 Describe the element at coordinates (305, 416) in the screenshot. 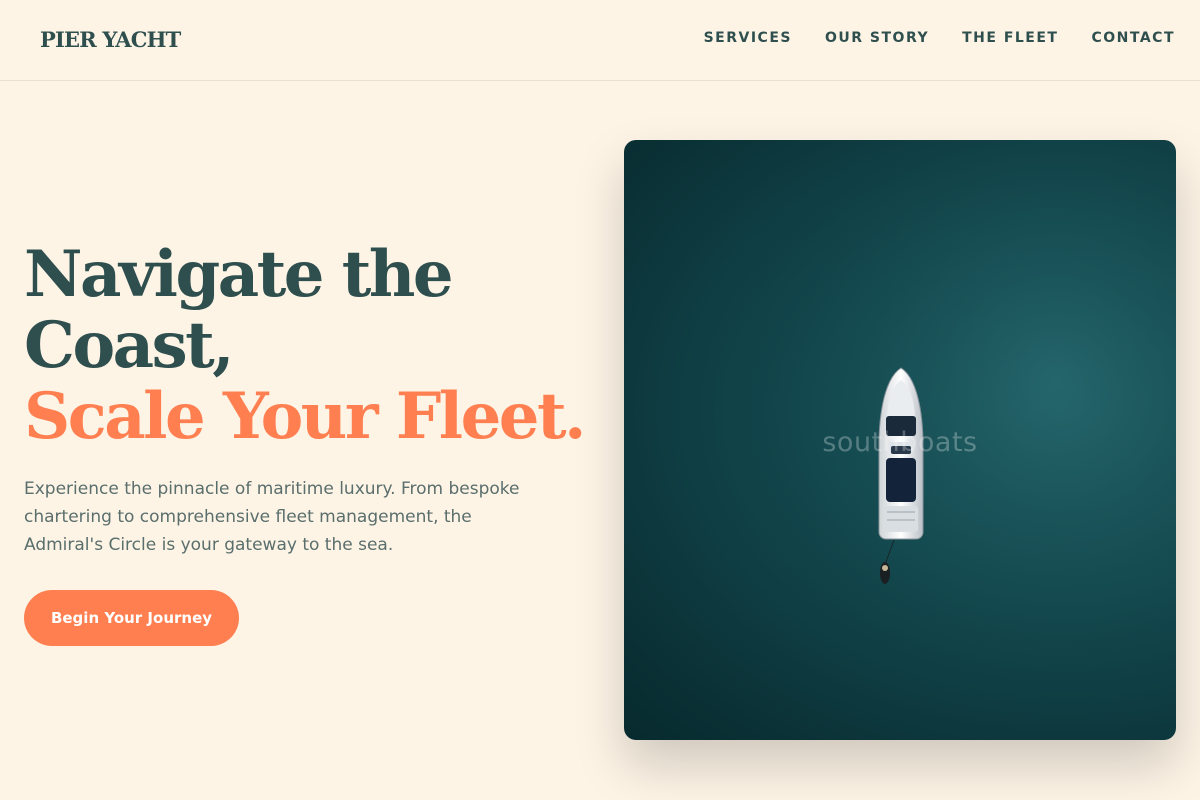

I see `headline-accent: Scale Your Fleet.` at that location.